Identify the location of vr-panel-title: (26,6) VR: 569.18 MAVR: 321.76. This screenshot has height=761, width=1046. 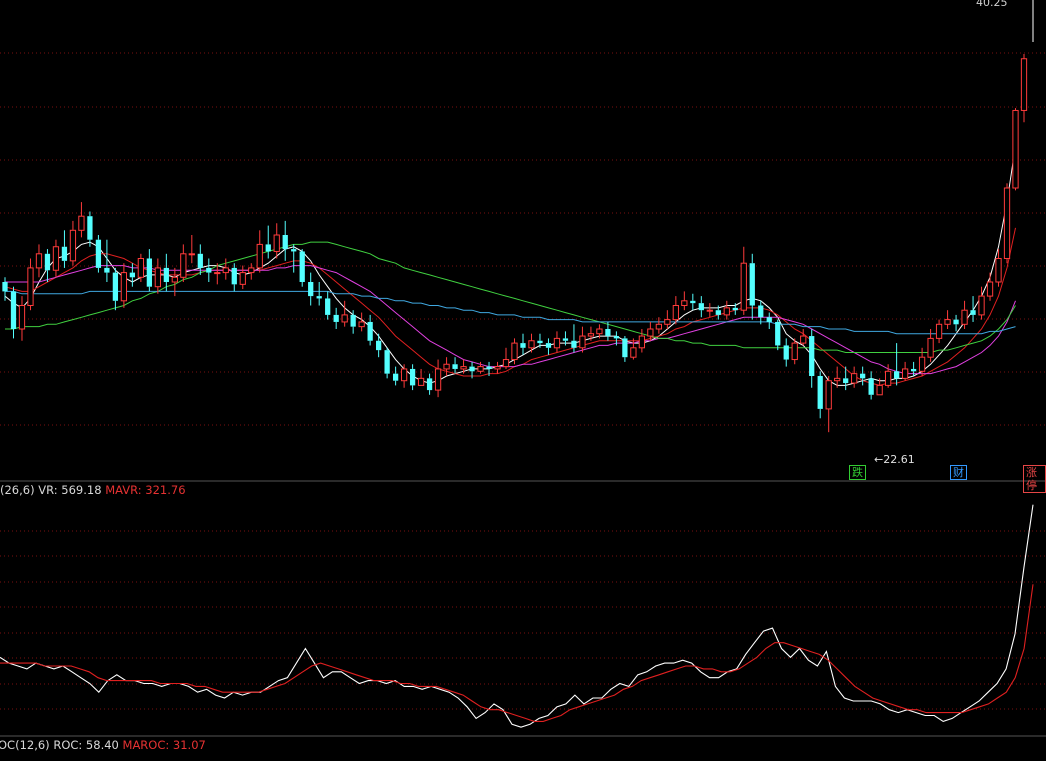
(93, 490).